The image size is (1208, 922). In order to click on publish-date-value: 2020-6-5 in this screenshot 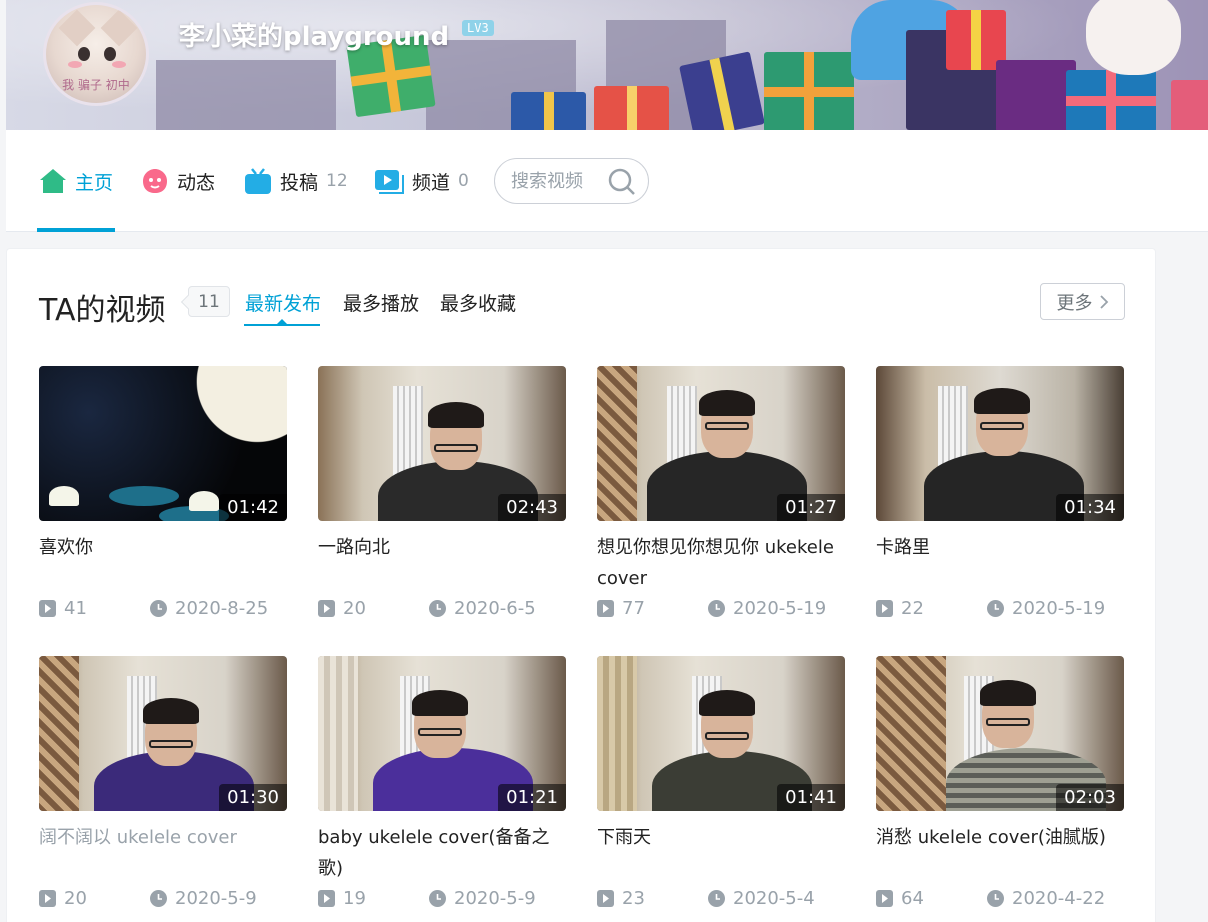, I will do `click(495, 608)`.